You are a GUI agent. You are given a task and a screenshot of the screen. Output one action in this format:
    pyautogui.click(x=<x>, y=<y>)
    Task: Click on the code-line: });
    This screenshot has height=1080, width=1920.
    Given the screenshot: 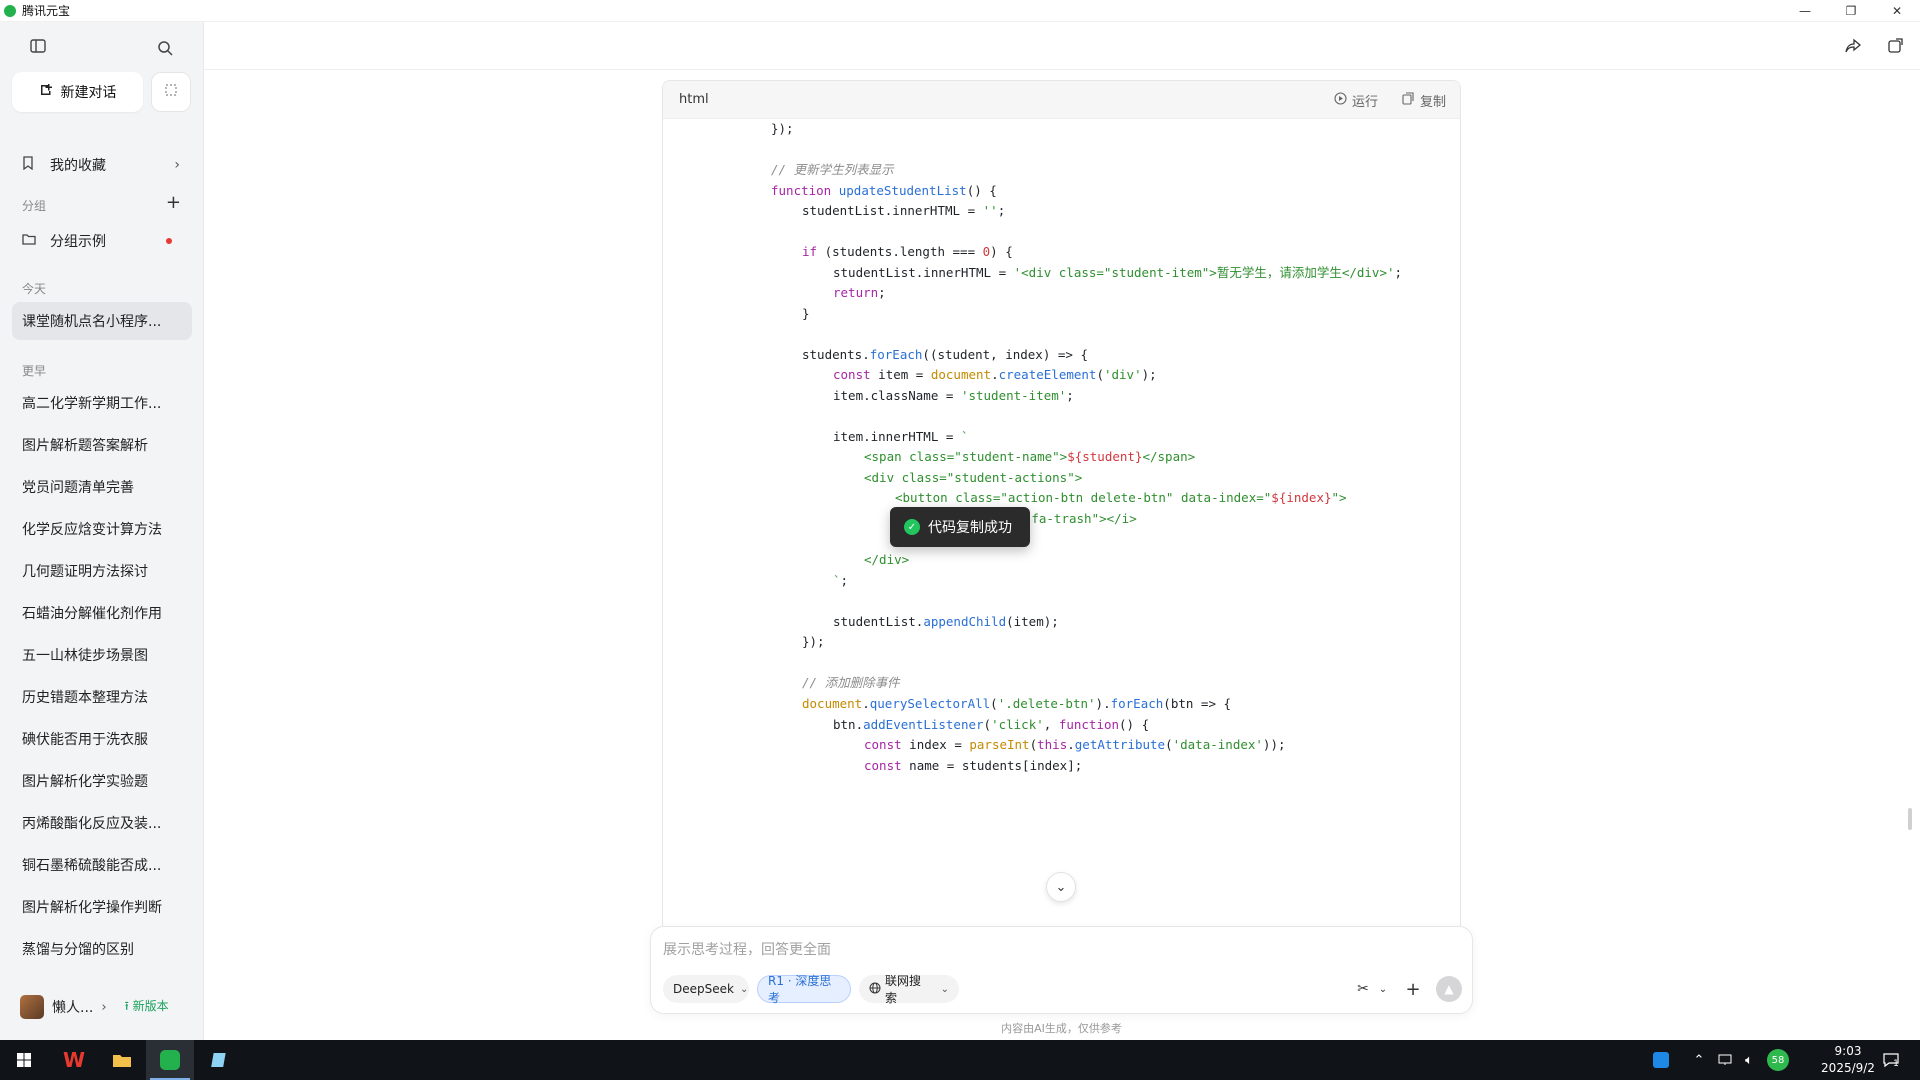 What is the action you would take?
    pyautogui.click(x=813, y=641)
    